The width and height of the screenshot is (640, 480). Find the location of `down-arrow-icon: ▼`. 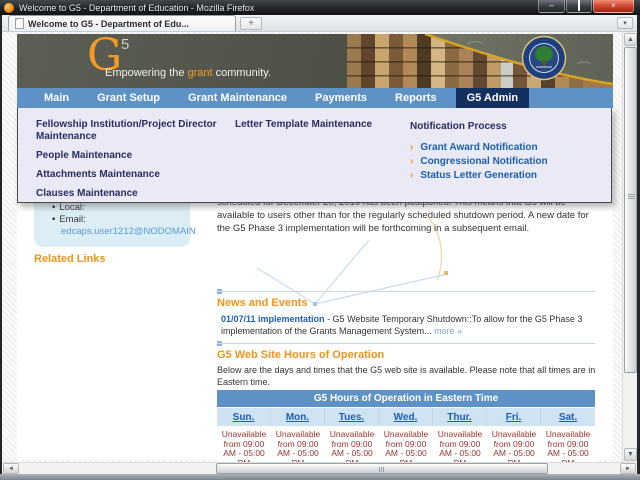

down-arrow-icon: ▼ is located at coordinates (630, 454).